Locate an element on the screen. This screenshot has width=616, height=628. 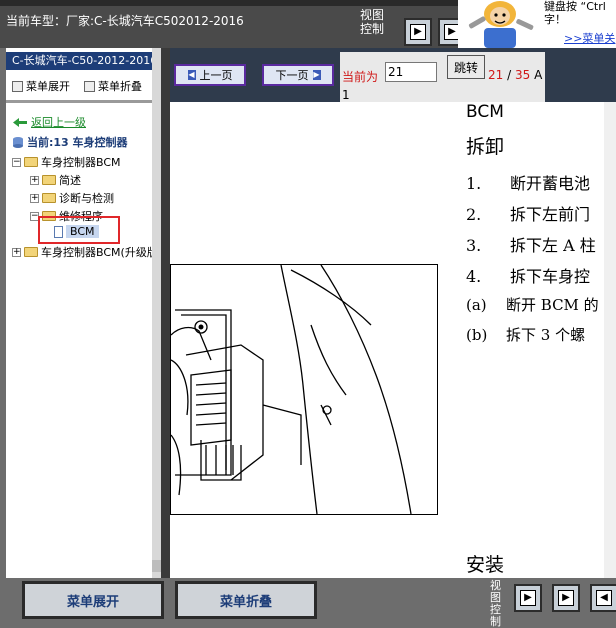
tree-item-label: 简述 is located at coordinates (70, 180).